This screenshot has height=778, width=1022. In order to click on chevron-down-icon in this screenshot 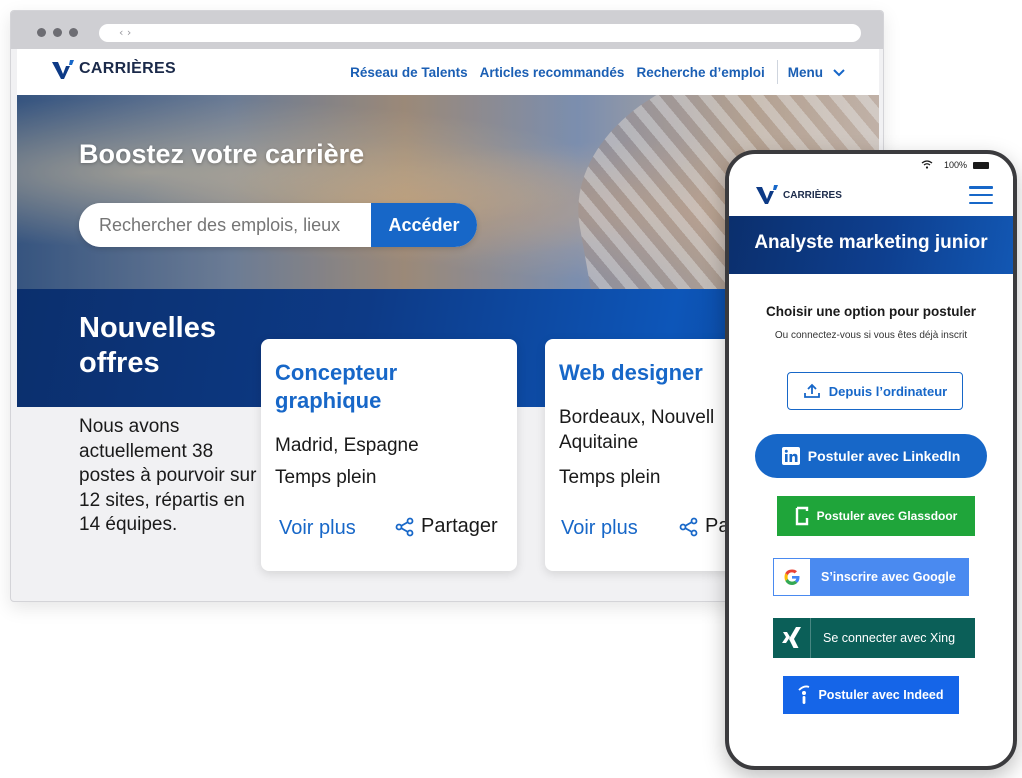, I will do `click(839, 73)`.